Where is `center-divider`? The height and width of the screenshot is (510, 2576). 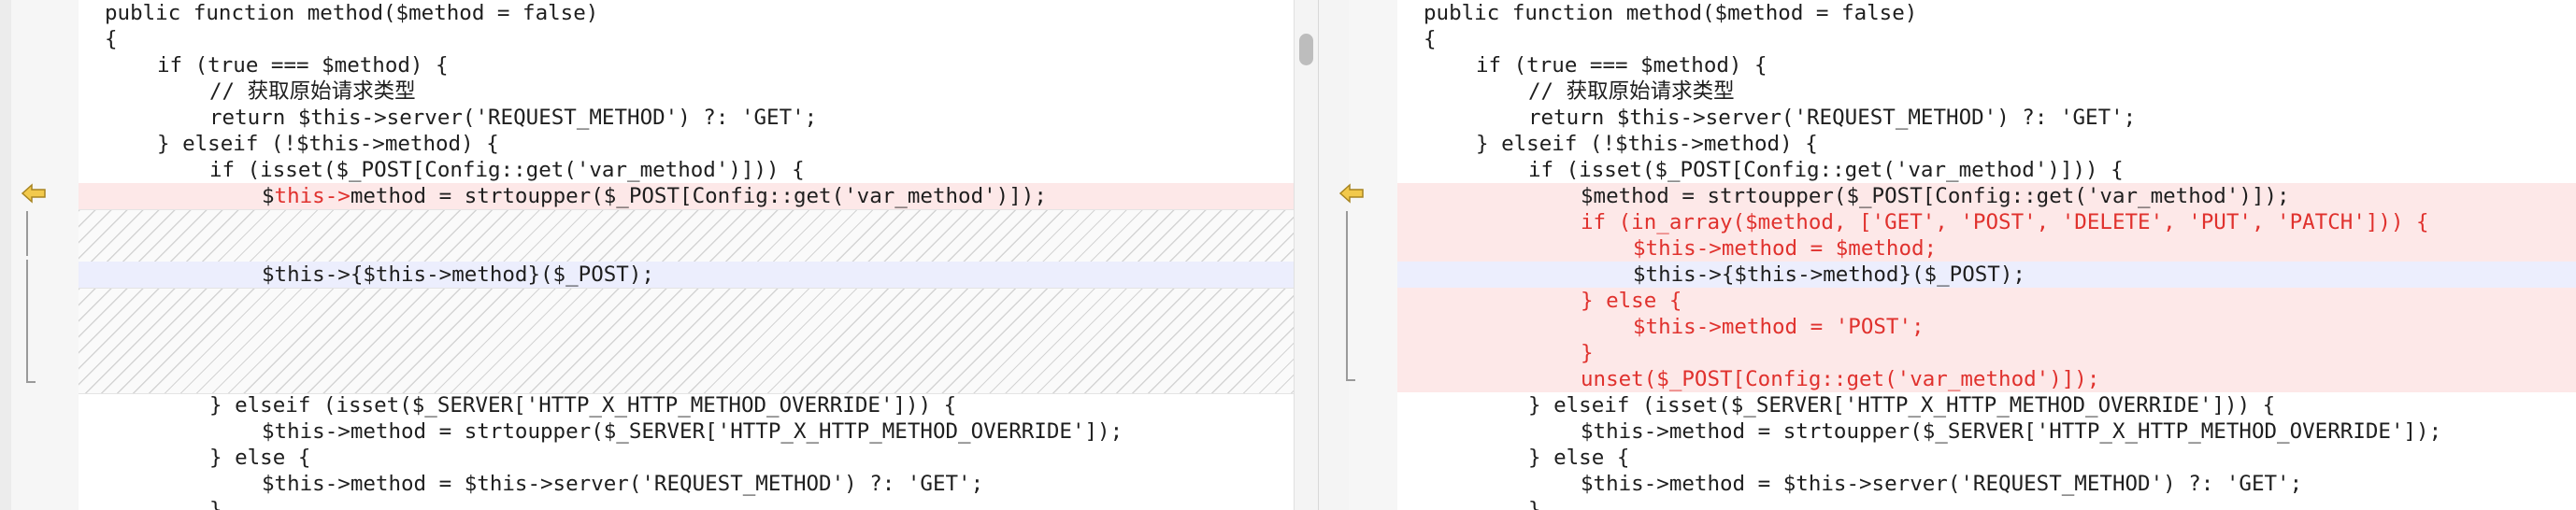 center-divider is located at coordinates (1322, 255).